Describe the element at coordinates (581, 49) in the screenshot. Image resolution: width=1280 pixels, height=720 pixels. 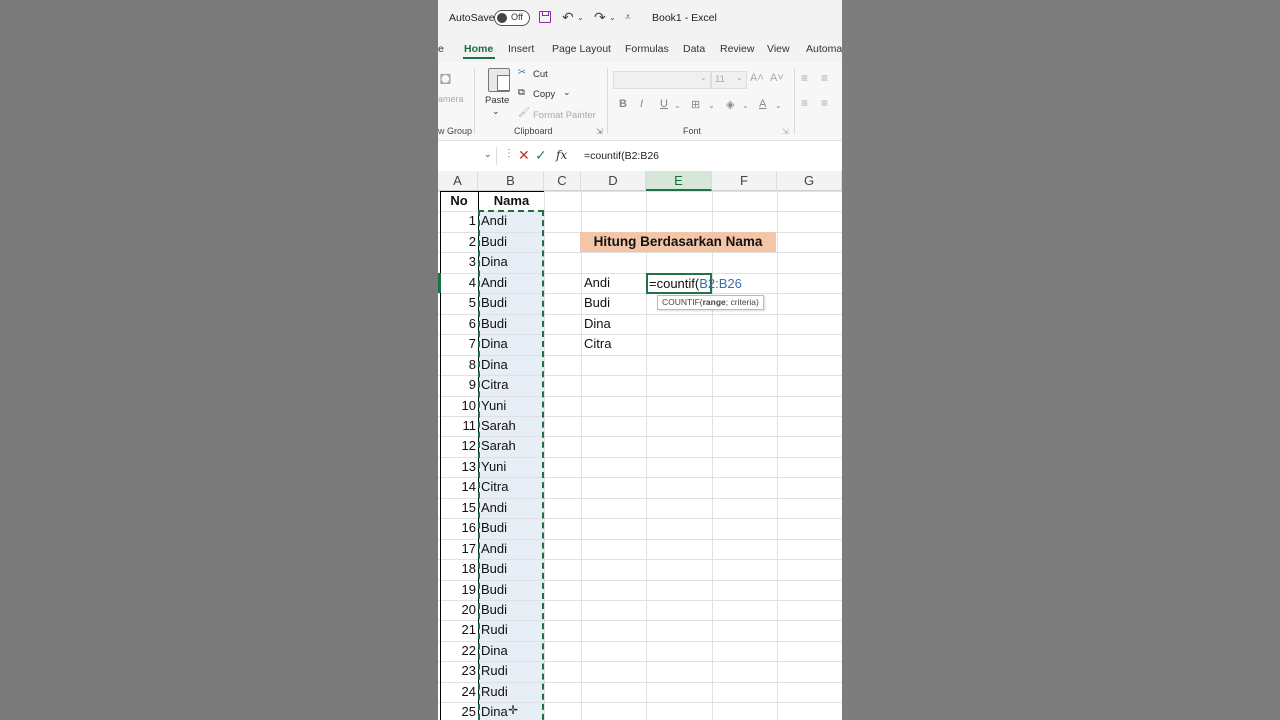
I see `tab-page-layout: Page Layout` at that location.